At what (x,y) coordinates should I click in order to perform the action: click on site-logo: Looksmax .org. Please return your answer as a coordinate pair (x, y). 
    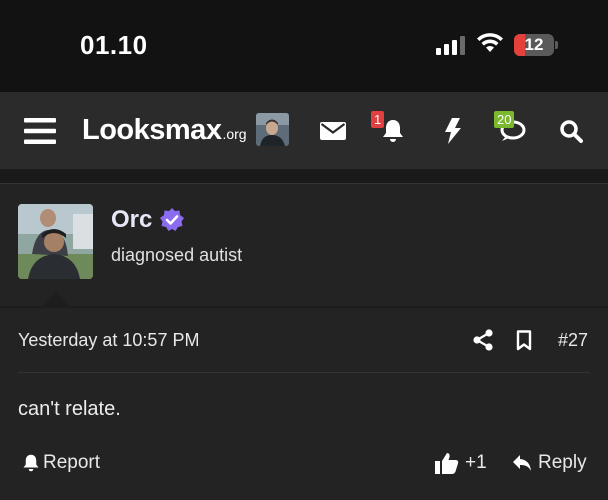
    Looking at the image, I should click on (164, 130).